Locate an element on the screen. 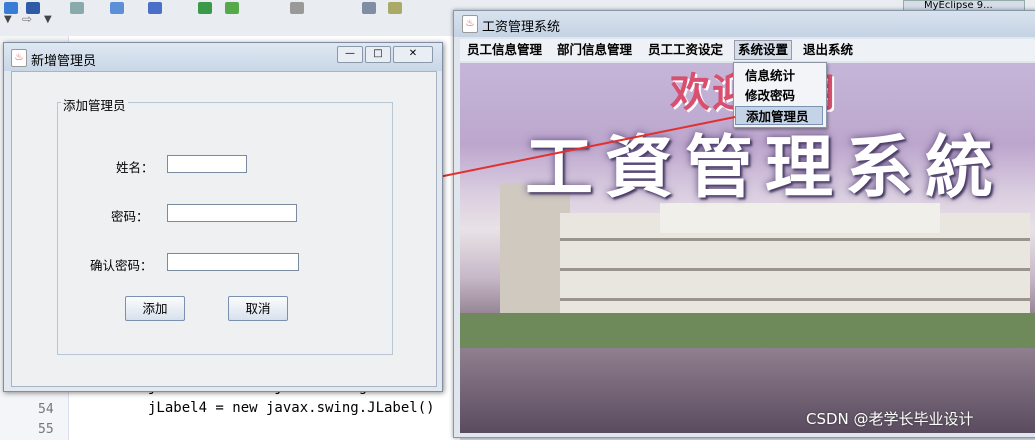  password-field is located at coordinates (232, 213).